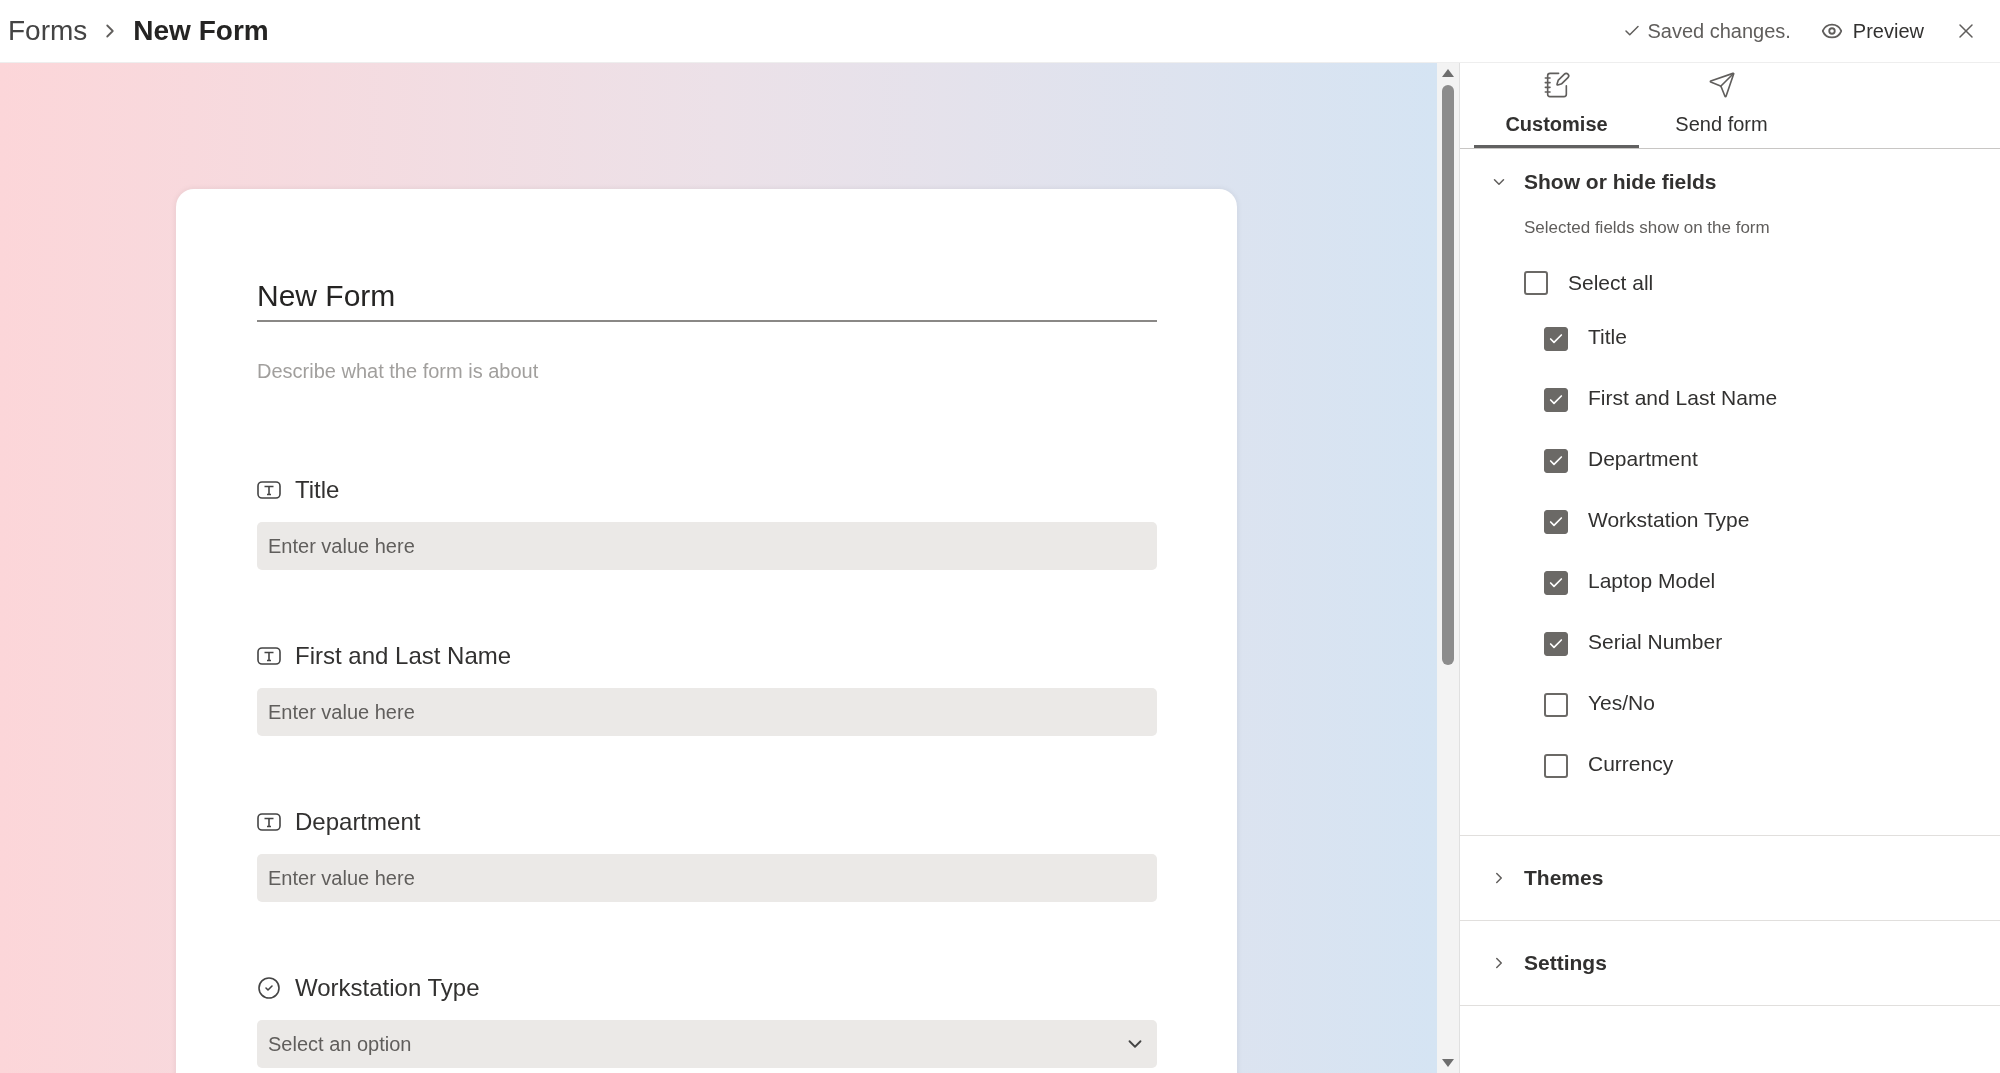 This screenshot has height=1073, width=2000. I want to click on field-label: Title, so click(317, 490).